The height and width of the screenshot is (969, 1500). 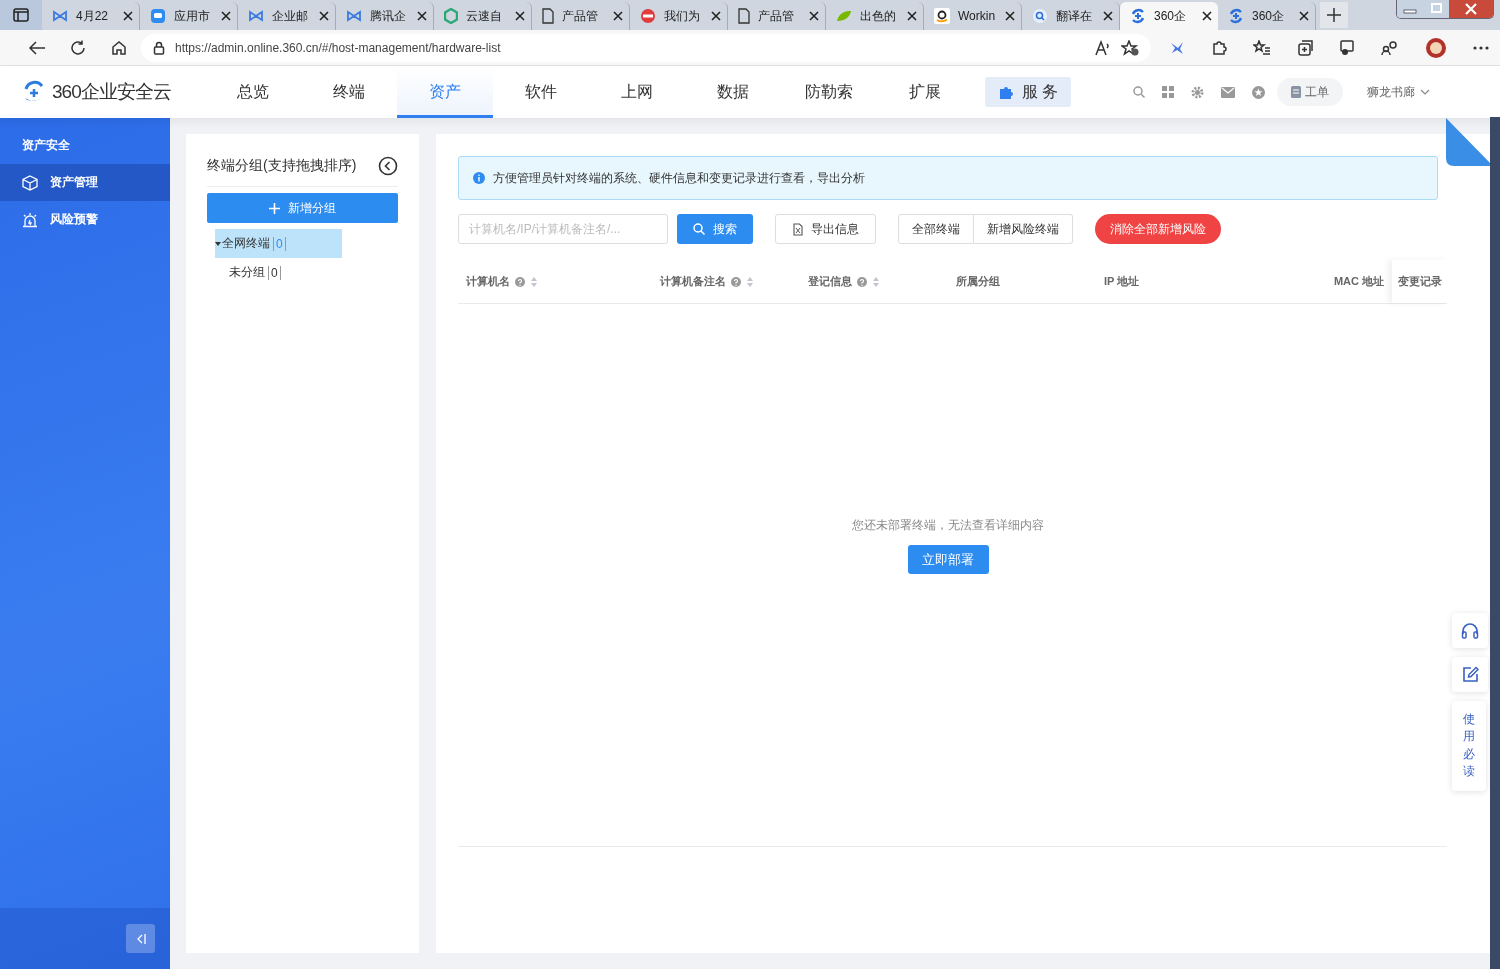 I want to click on reload-icon, so click(x=77, y=47).